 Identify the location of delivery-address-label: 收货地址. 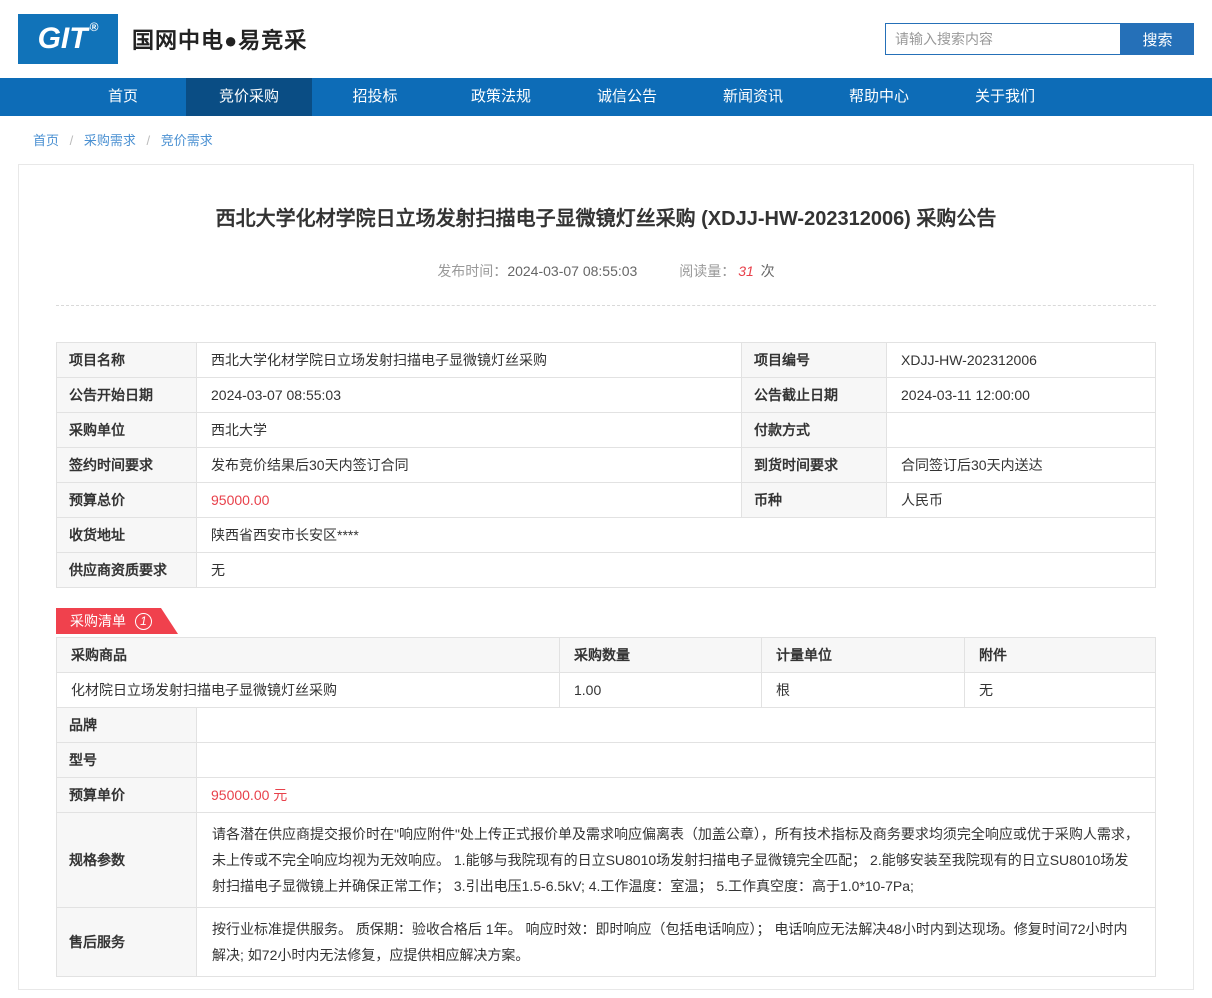
(126, 535).